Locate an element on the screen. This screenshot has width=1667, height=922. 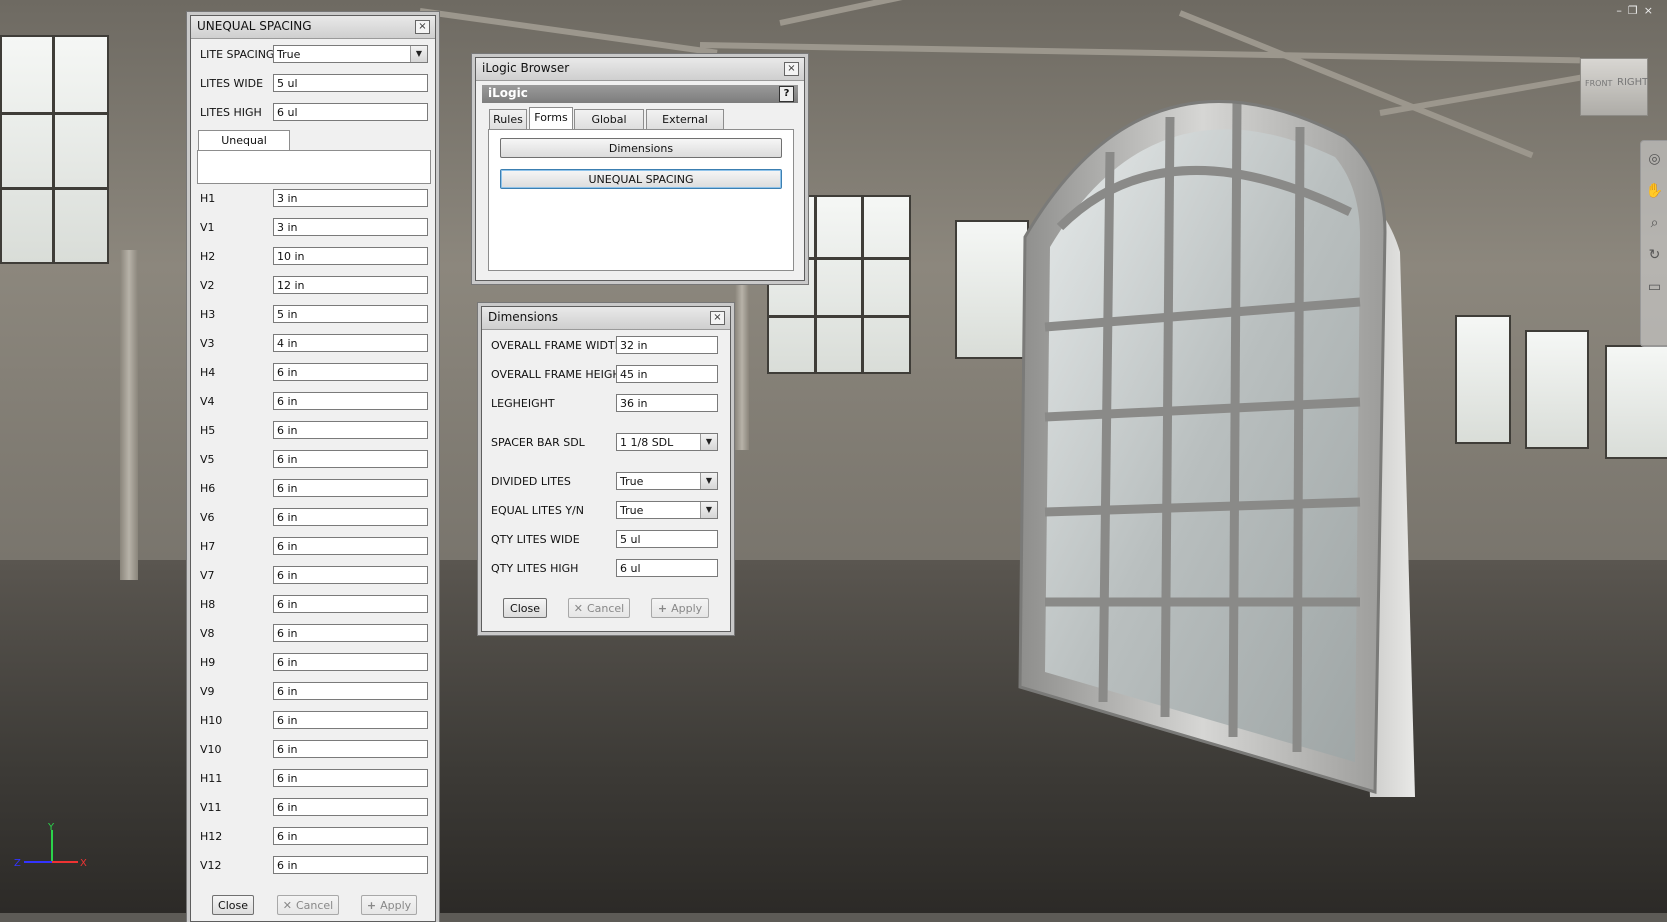
form-button-label: UNEQUAL SPACING is located at coordinates (641, 179).